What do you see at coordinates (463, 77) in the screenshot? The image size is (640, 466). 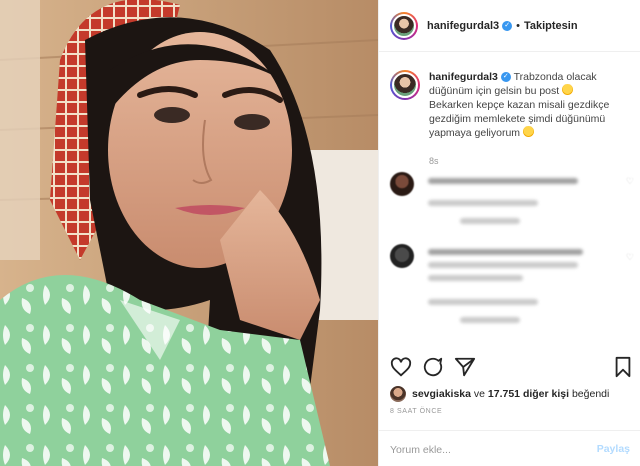 I see `caption-username: hanifegurdal3` at bounding box center [463, 77].